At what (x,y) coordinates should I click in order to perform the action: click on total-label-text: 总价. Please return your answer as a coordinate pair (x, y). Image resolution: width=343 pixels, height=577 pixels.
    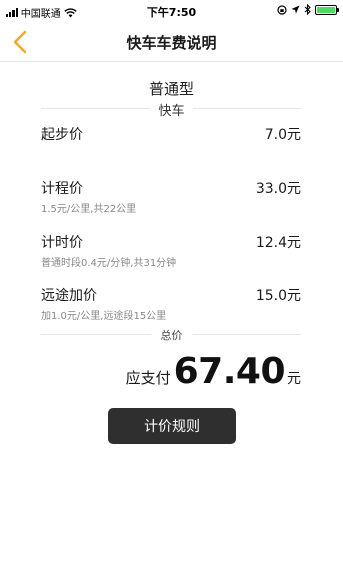
    Looking at the image, I should click on (171, 335).